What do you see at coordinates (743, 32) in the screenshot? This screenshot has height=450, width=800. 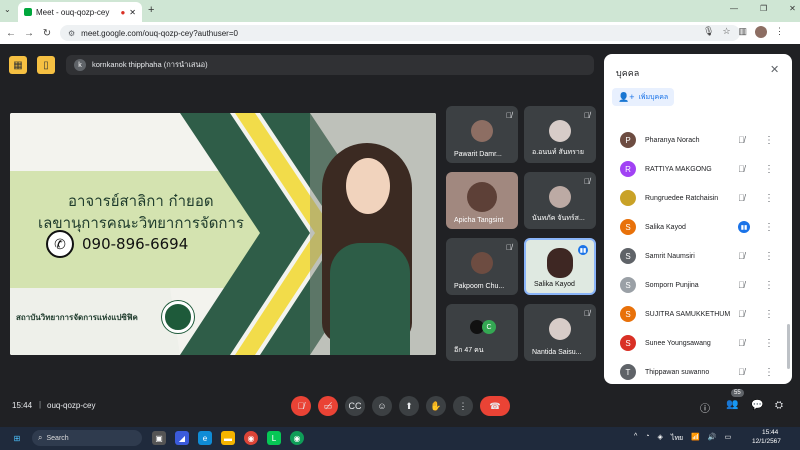 I see `side-panel-icon: ▥` at bounding box center [743, 32].